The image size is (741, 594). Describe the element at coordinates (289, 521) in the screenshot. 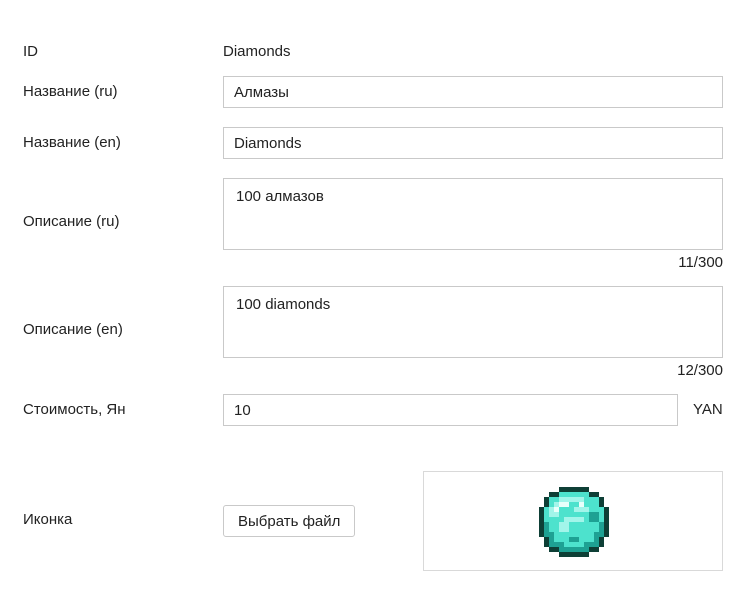

I see `choose-file-button: Выбрать файл` at that location.